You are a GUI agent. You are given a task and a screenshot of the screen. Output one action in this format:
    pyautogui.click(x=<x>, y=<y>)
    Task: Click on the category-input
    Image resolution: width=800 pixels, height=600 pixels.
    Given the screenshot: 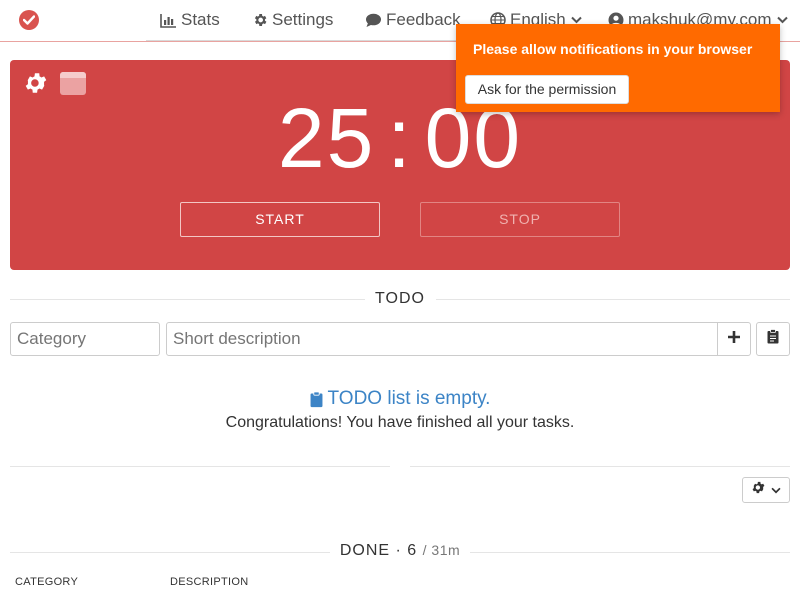 What is the action you would take?
    pyautogui.click(x=85, y=339)
    